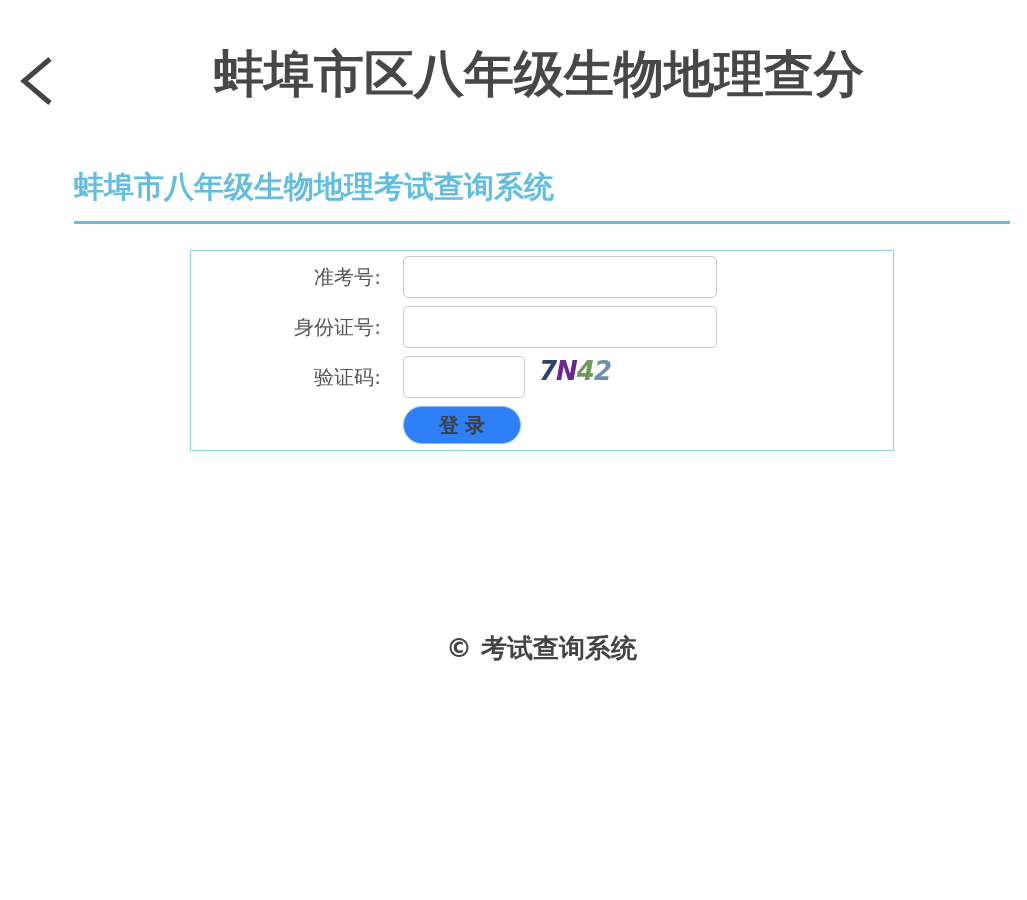 The image size is (1027, 900). What do you see at coordinates (347, 277) in the screenshot?
I see `field-label: 准考号:` at bounding box center [347, 277].